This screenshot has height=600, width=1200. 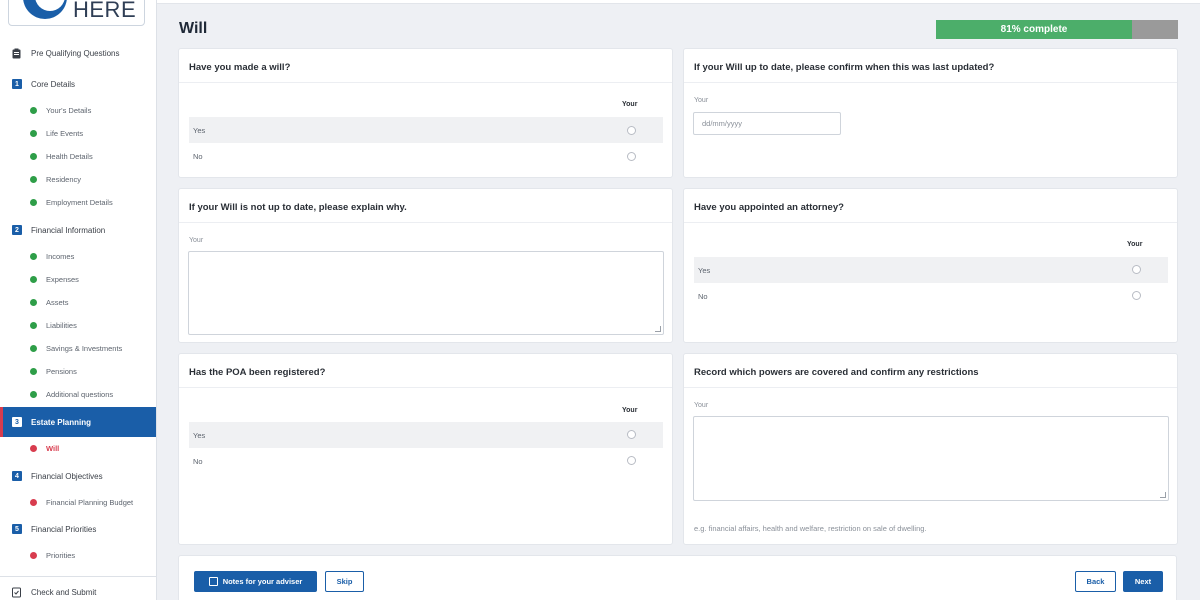 I want to click on sidebar-item-priorities: Priorities, so click(x=78, y=555).